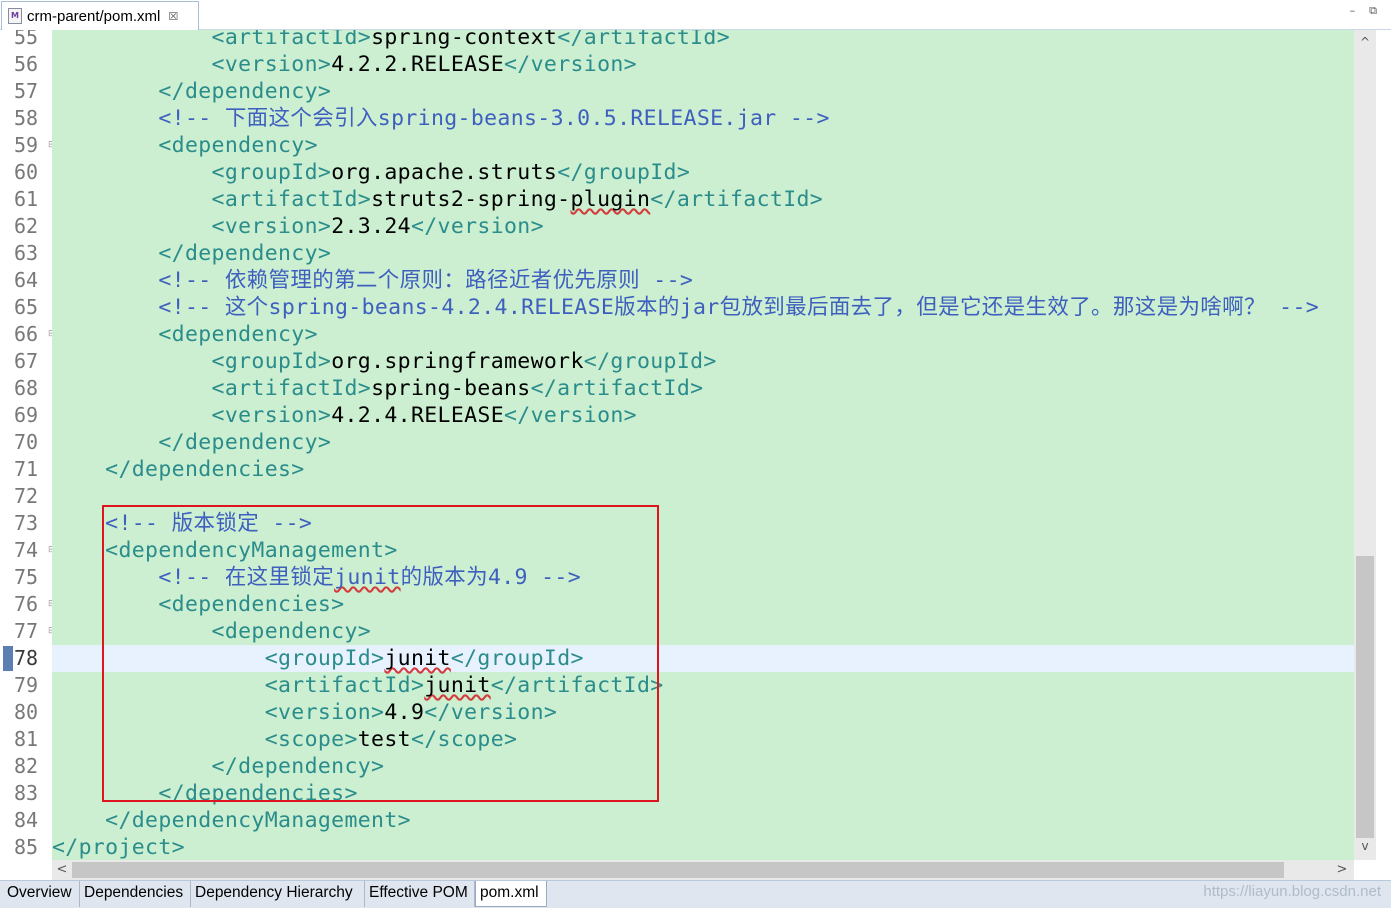  I want to click on xml-tag-token: </project>, so click(118, 847).